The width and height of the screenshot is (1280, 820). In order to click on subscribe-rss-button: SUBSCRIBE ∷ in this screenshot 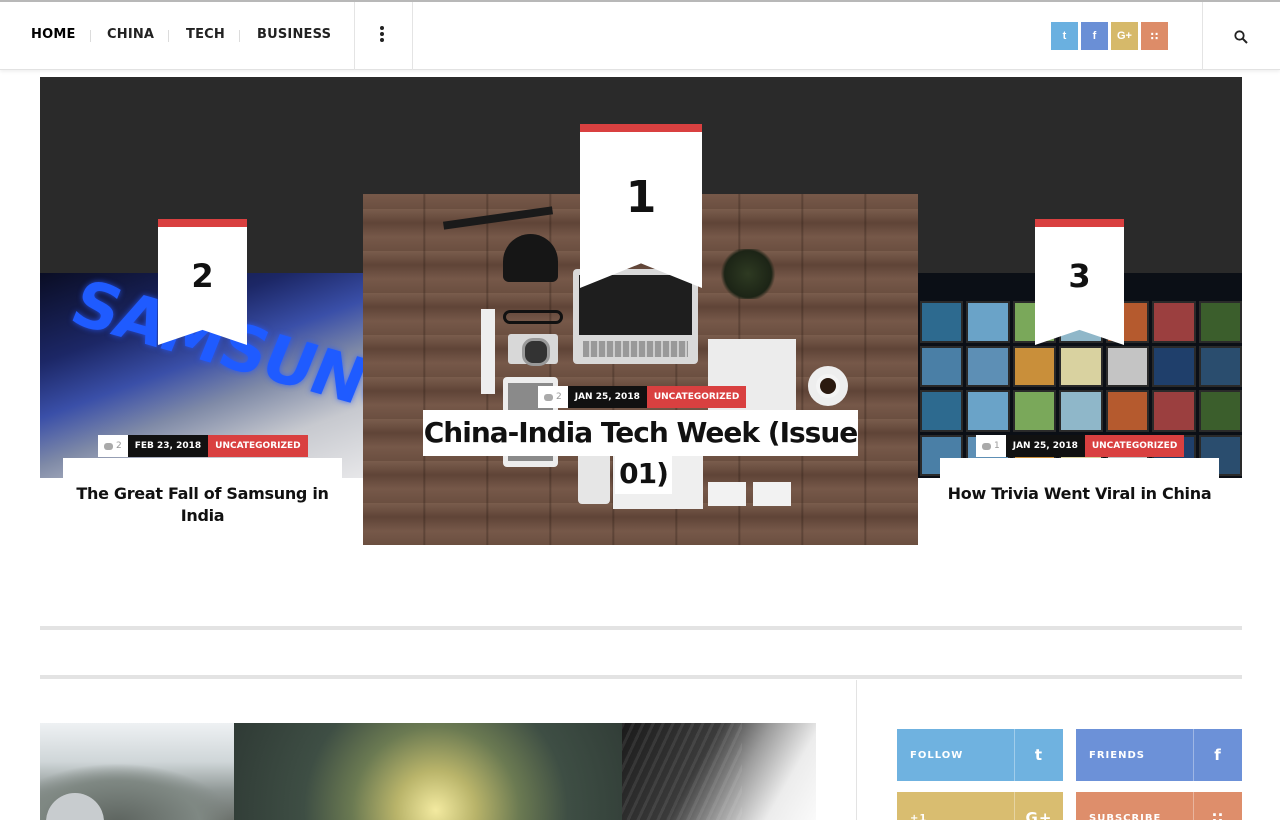, I will do `click(1159, 806)`.